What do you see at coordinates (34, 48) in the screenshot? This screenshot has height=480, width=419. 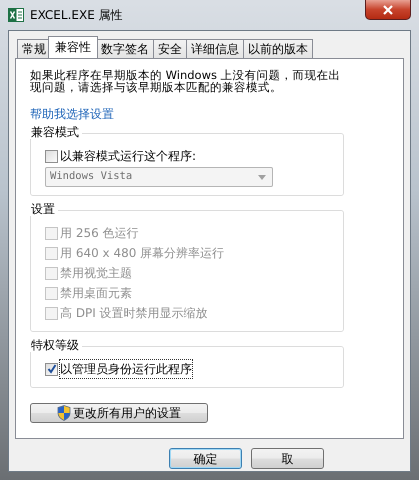 I see `tab: 常规` at bounding box center [34, 48].